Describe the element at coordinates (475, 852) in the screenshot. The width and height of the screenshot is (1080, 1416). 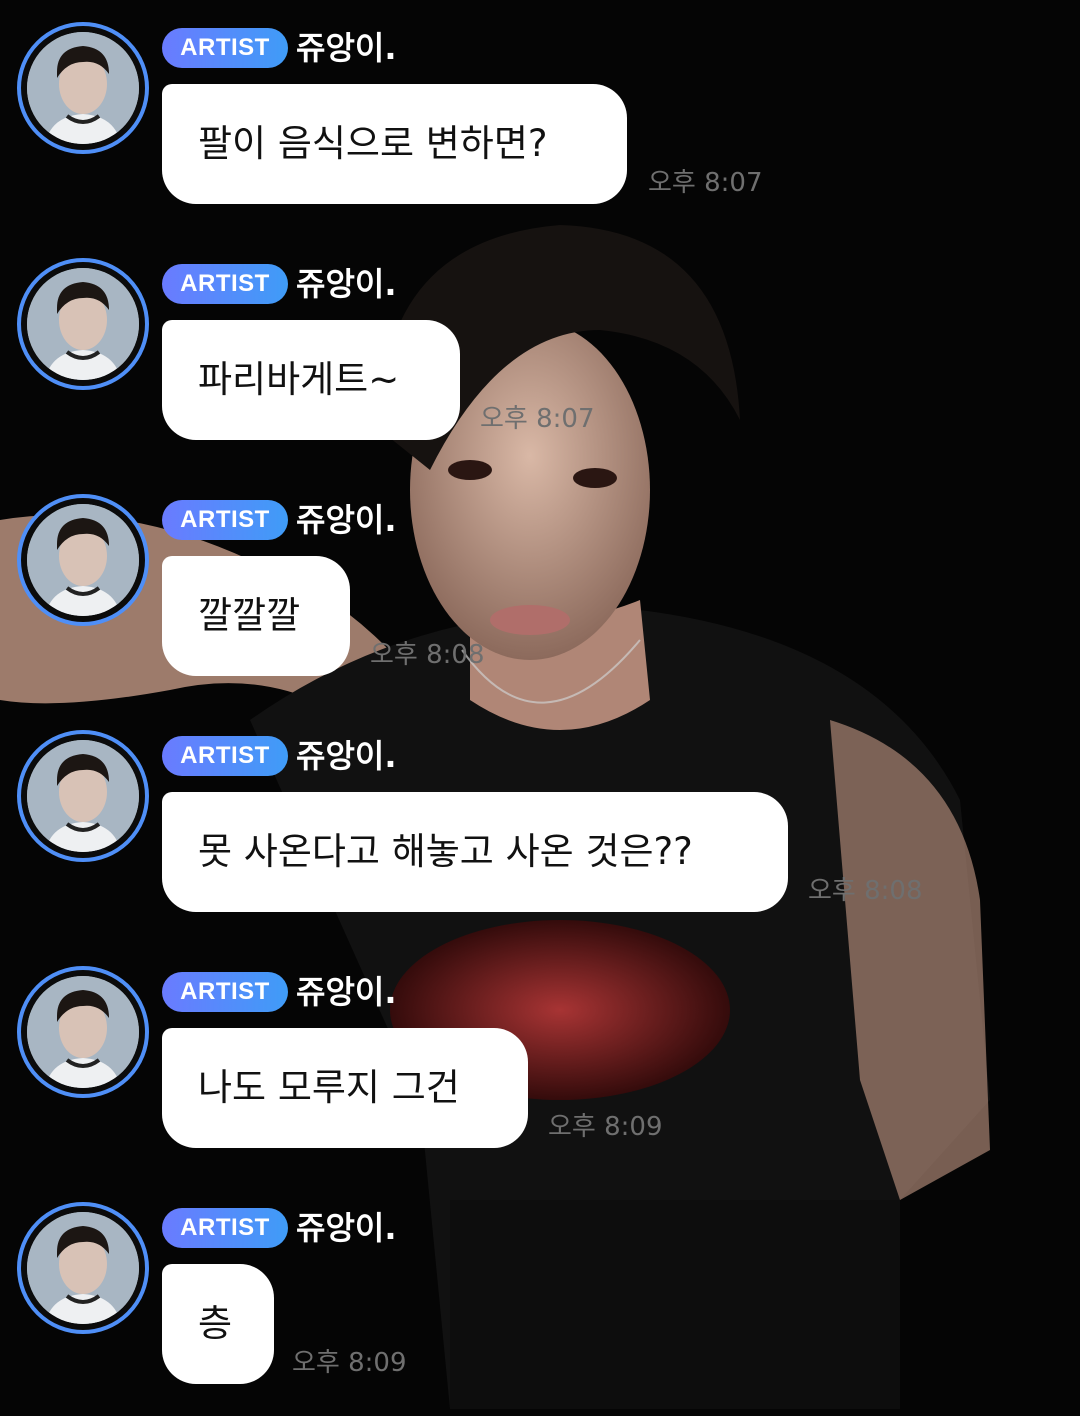
I see `message-bubble: 못 사온다고 해놓고 사온 것은??` at that location.